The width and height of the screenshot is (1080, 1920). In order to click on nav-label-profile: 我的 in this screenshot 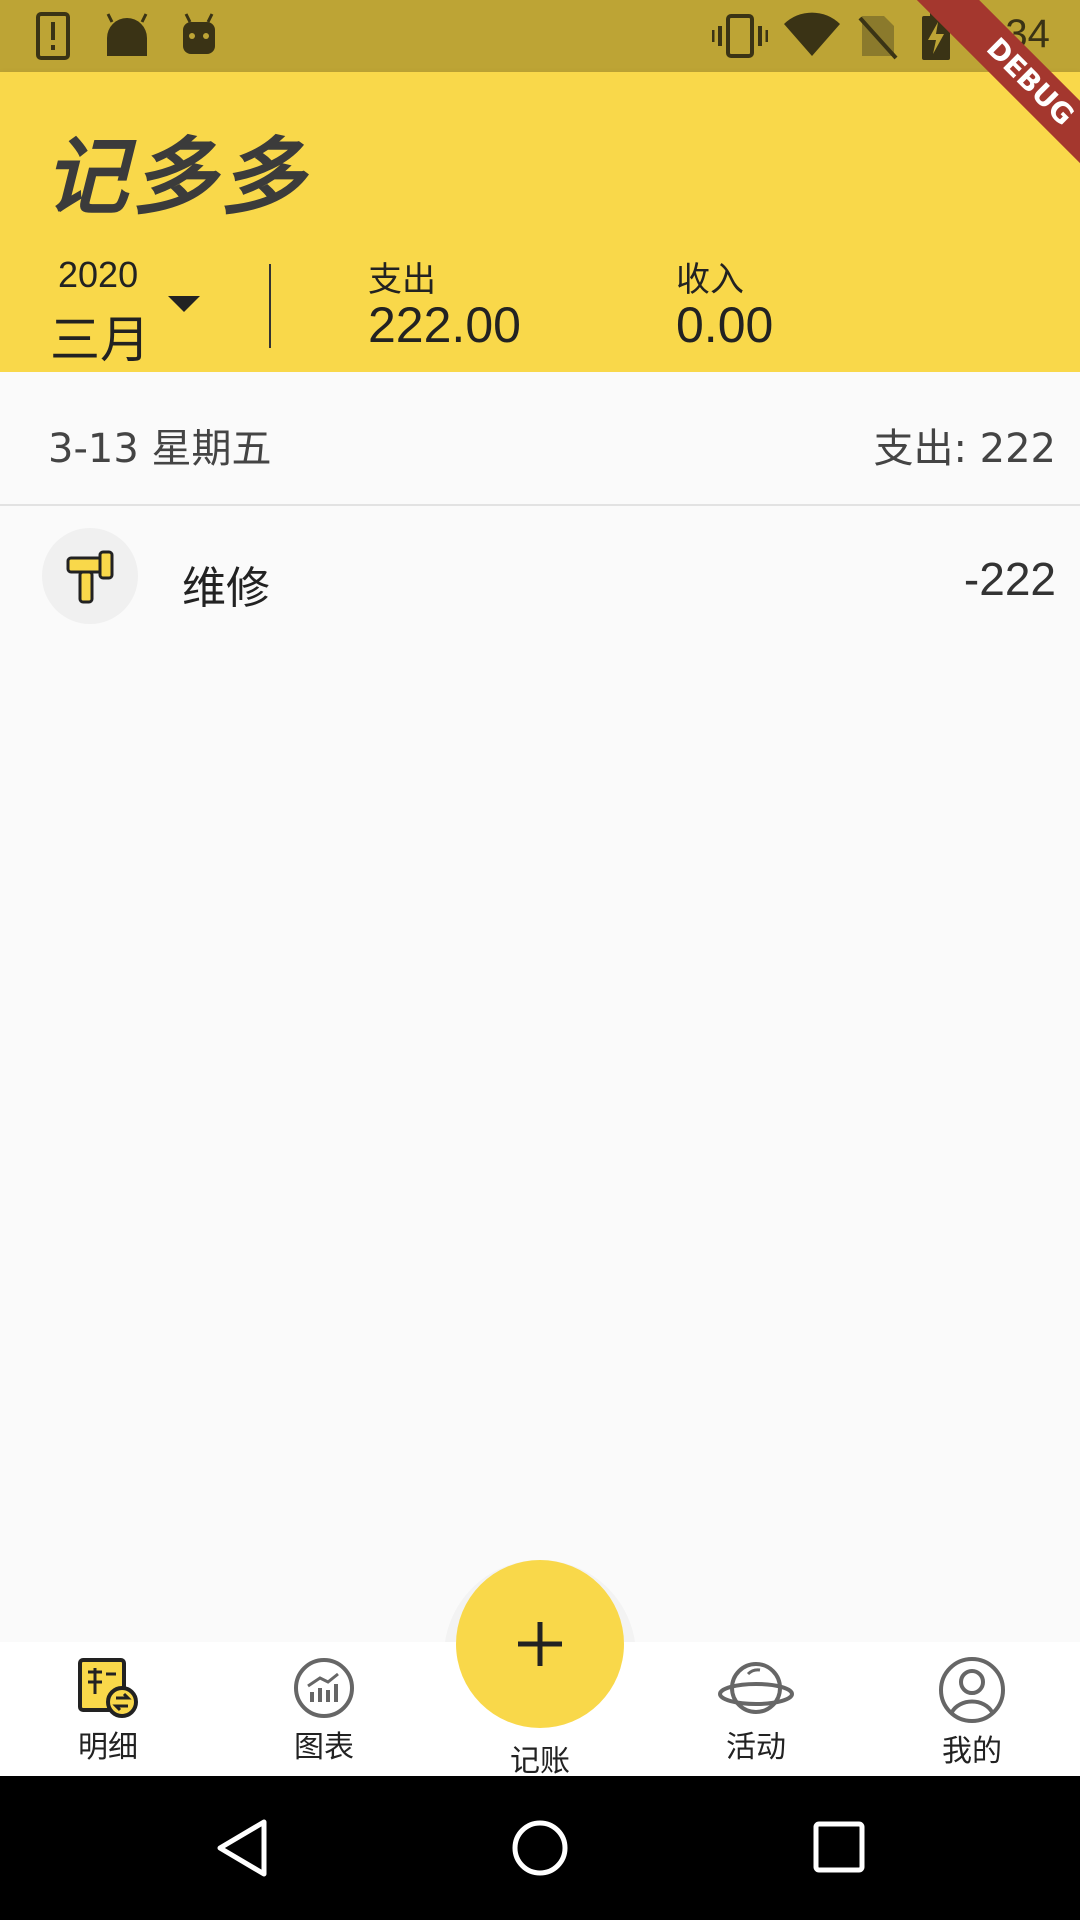, I will do `click(972, 1751)`.